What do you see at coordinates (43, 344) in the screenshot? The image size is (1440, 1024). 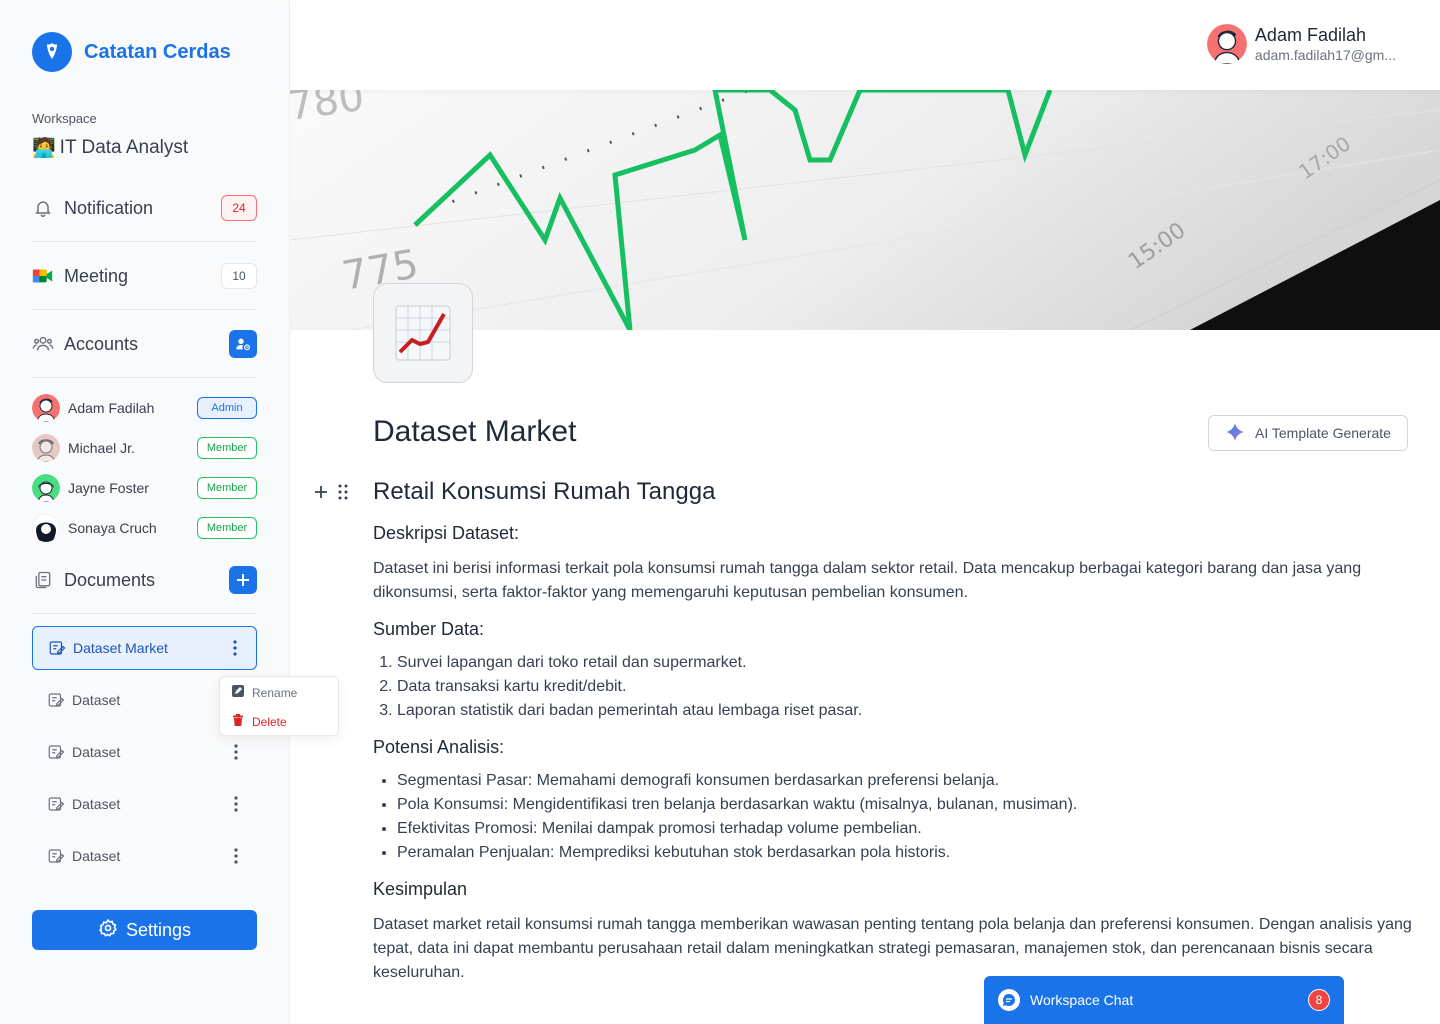 I see `users-icon` at bounding box center [43, 344].